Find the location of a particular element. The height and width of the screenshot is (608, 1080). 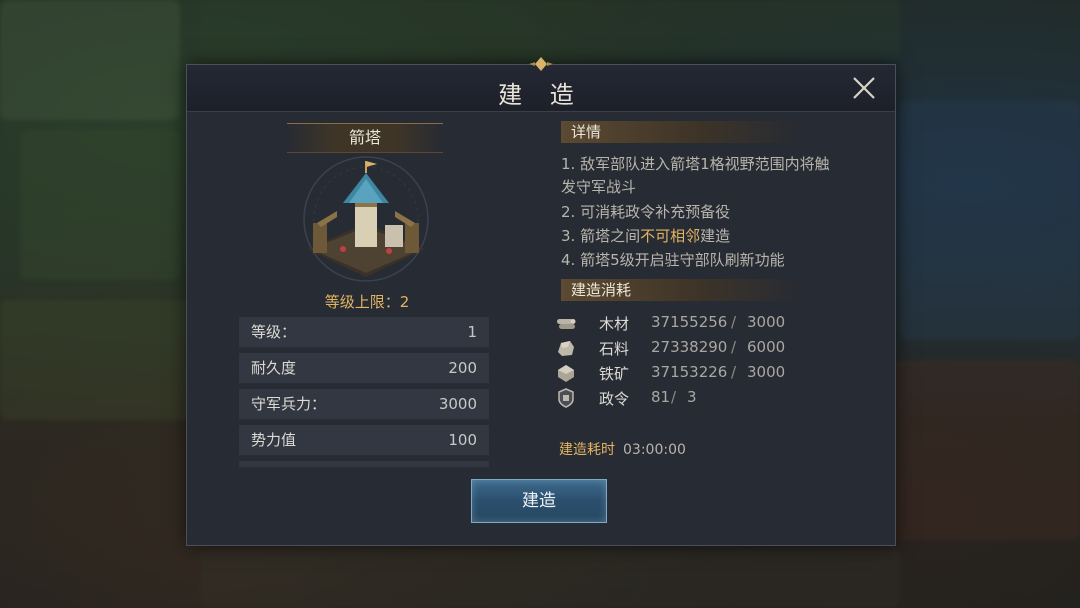

resource-name: 铁矿 is located at coordinates (614, 374).